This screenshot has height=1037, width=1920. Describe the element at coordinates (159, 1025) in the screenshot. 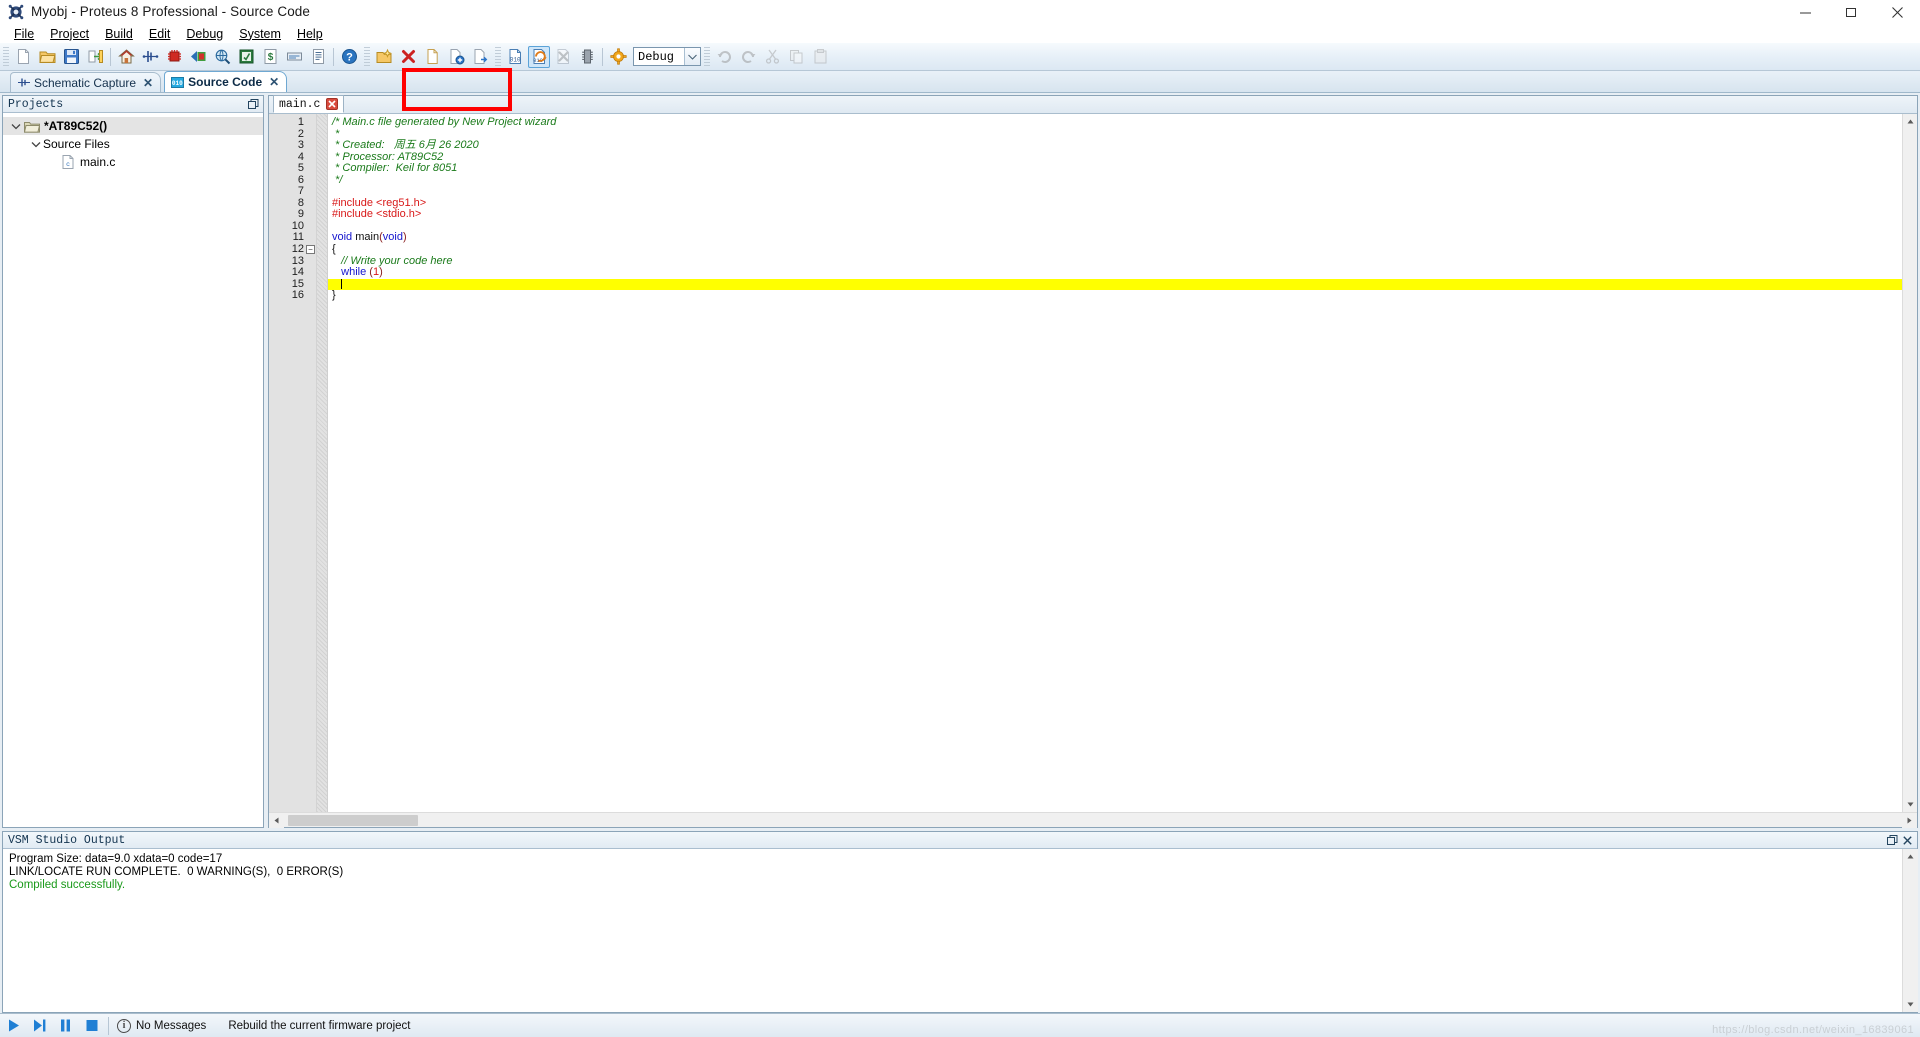

I see `status-message: i No Messages` at that location.